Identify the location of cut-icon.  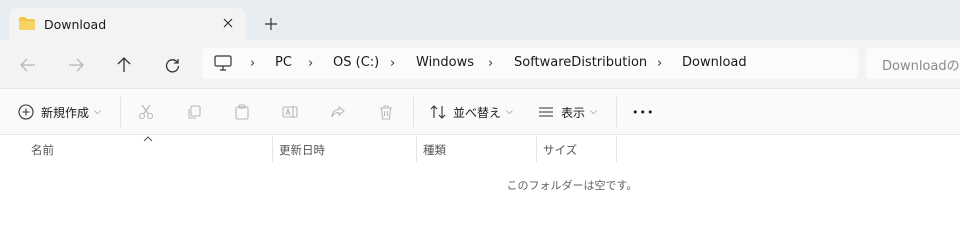
(146, 112).